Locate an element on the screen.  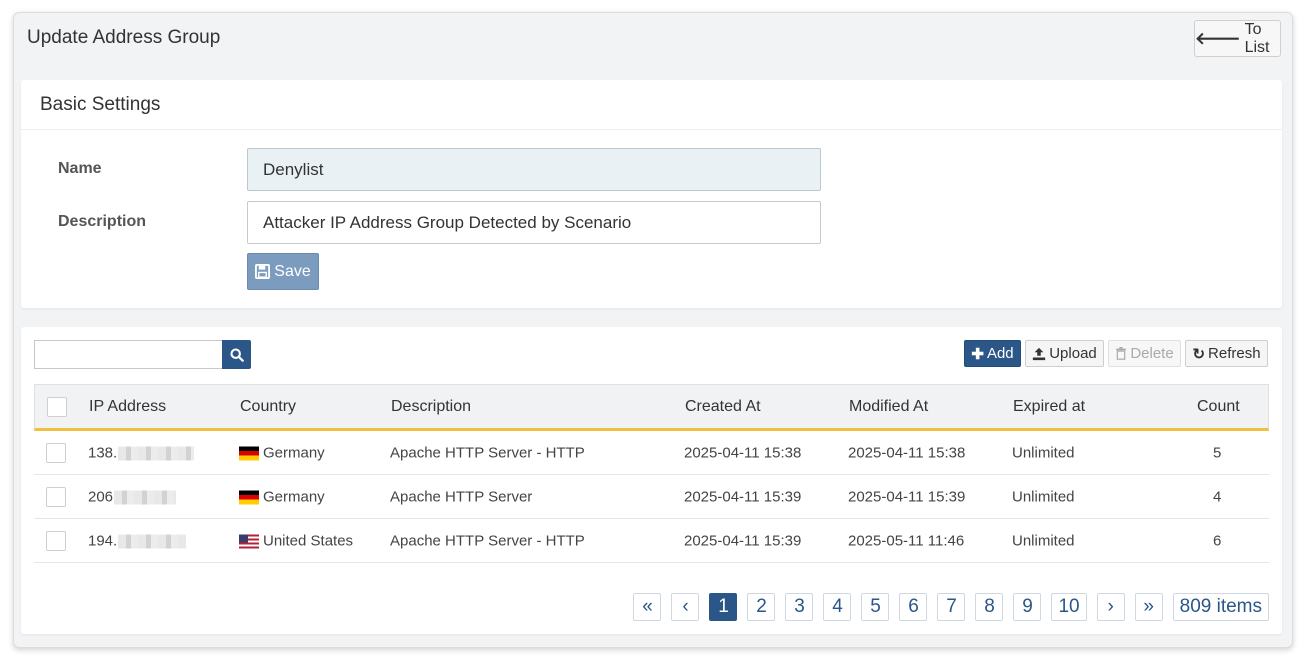
refresh-icon: ↻ is located at coordinates (1199, 354).